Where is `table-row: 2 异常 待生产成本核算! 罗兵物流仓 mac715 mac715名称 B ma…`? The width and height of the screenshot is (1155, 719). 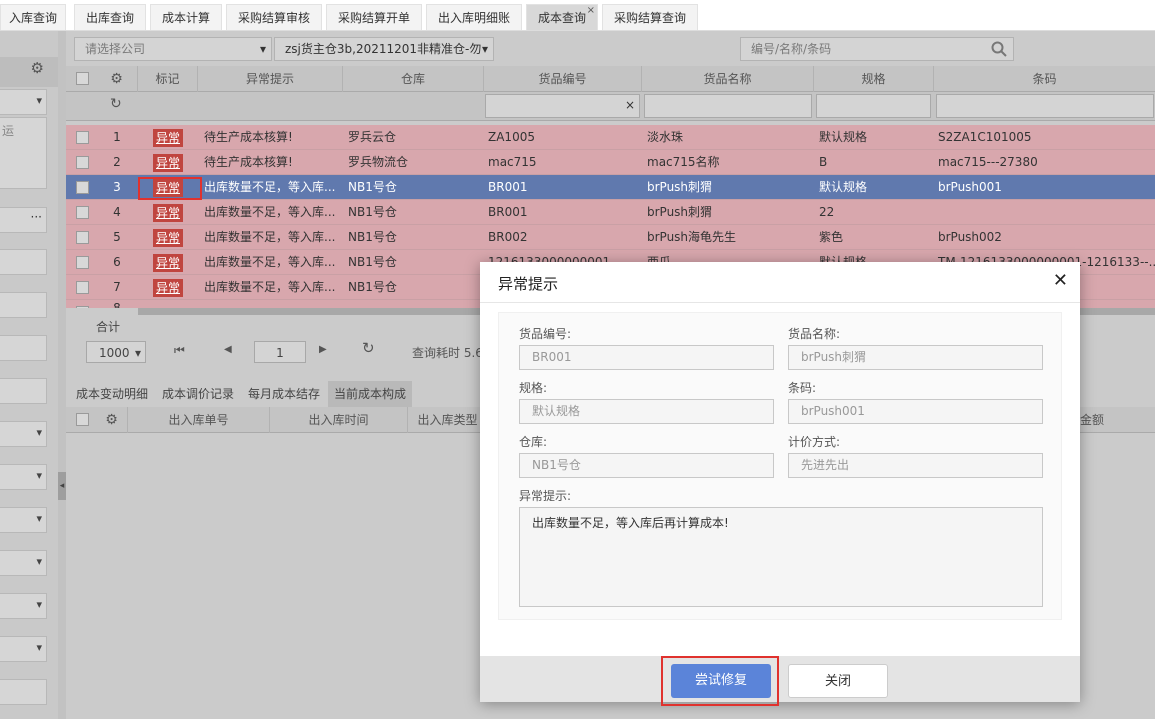 table-row: 2 异常 待生产成本核算! 罗兵物流仓 mac715 mac715名称 B ma… is located at coordinates (610, 162).